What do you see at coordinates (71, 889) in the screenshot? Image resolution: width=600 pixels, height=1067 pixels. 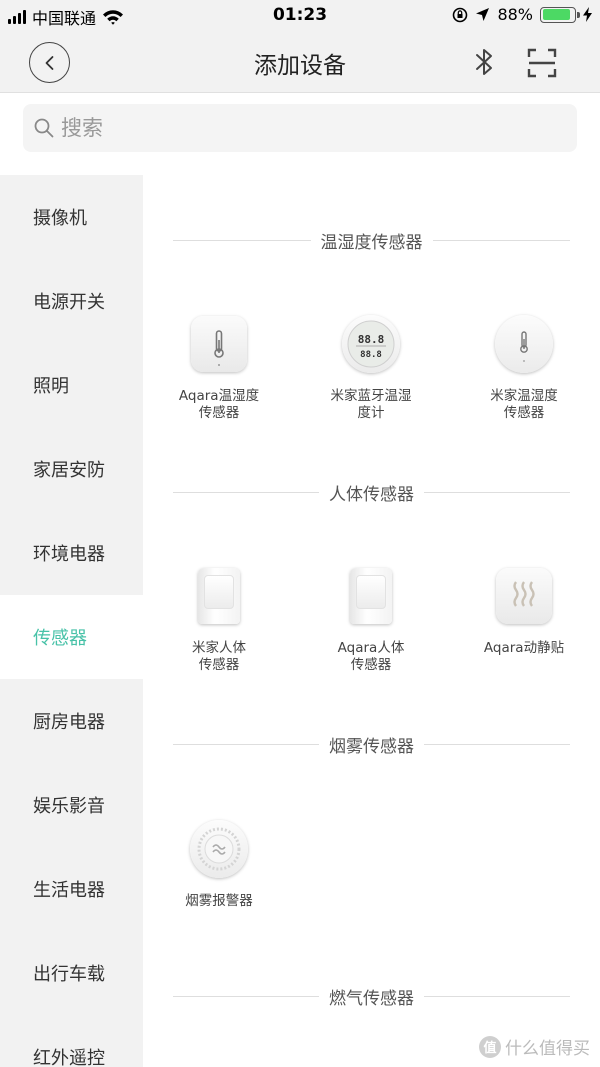 I see `sidebar-item-home-appliances: 生活电器` at bounding box center [71, 889].